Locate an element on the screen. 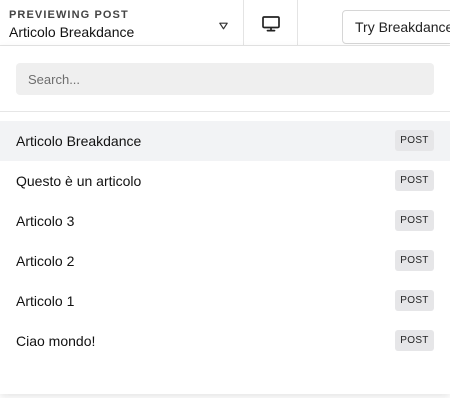  post-preview-selector: PREVIEWING POST Articolo Breakdance is located at coordinates (122, 23).